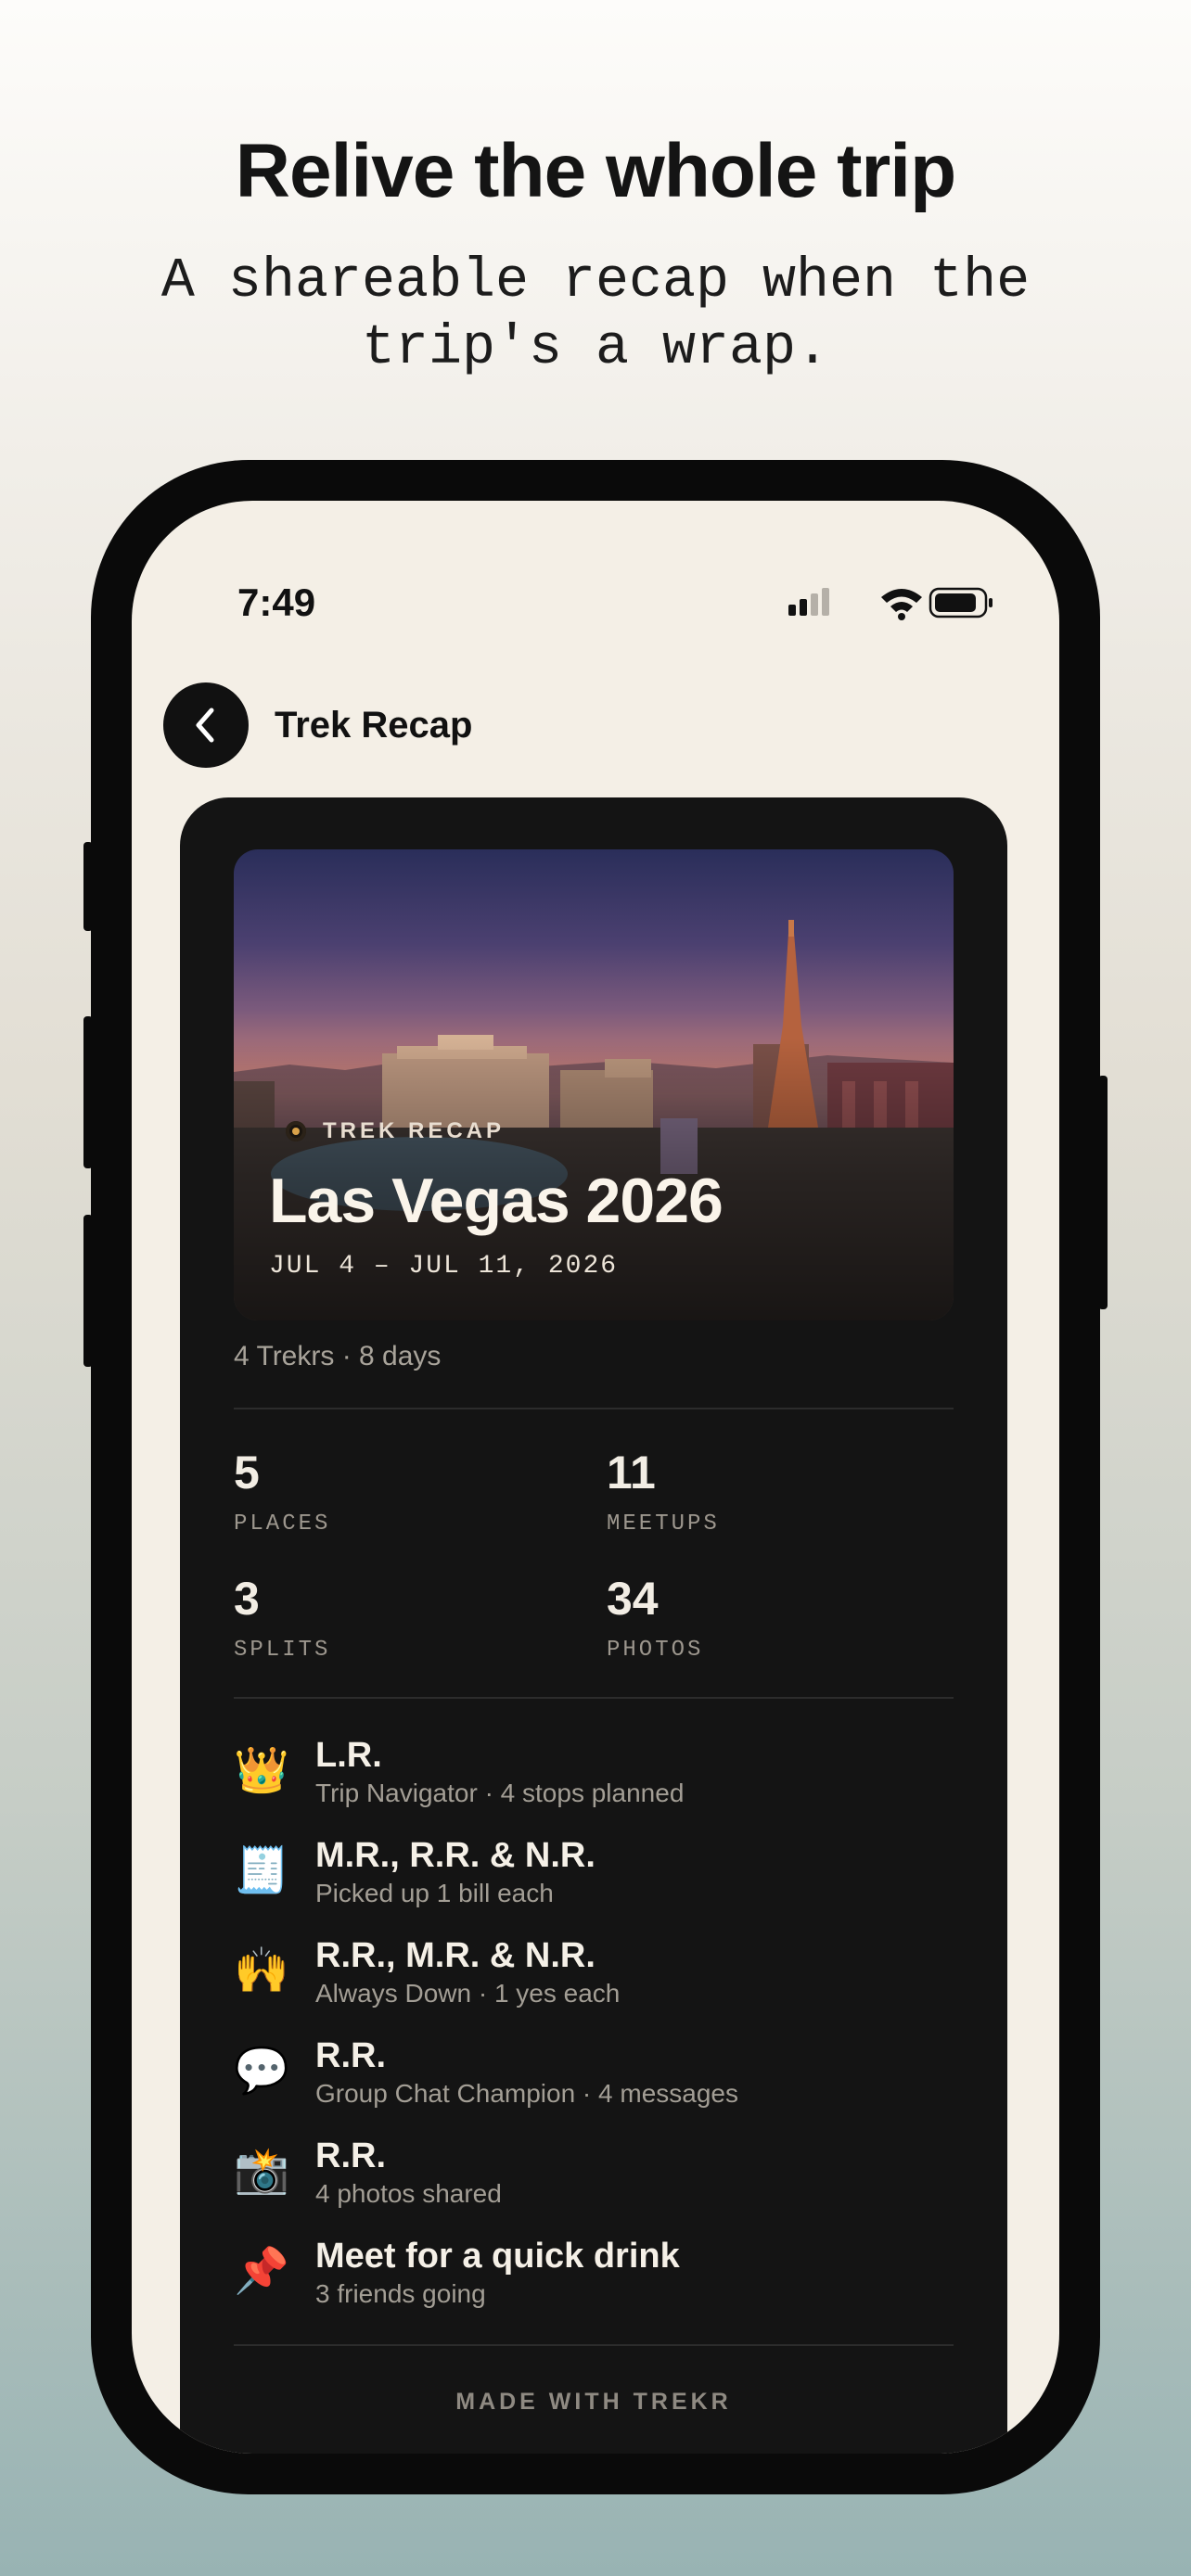  What do you see at coordinates (247, 1599) in the screenshot?
I see `stat-value: 3` at bounding box center [247, 1599].